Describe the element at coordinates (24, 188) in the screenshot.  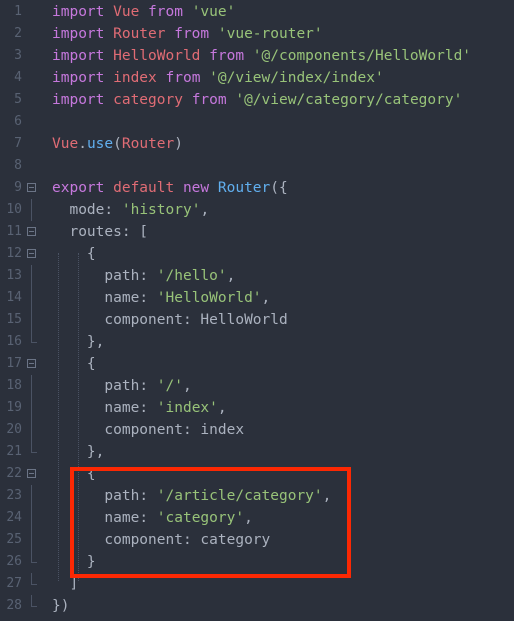
I see `gutter-row: 9` at that location.